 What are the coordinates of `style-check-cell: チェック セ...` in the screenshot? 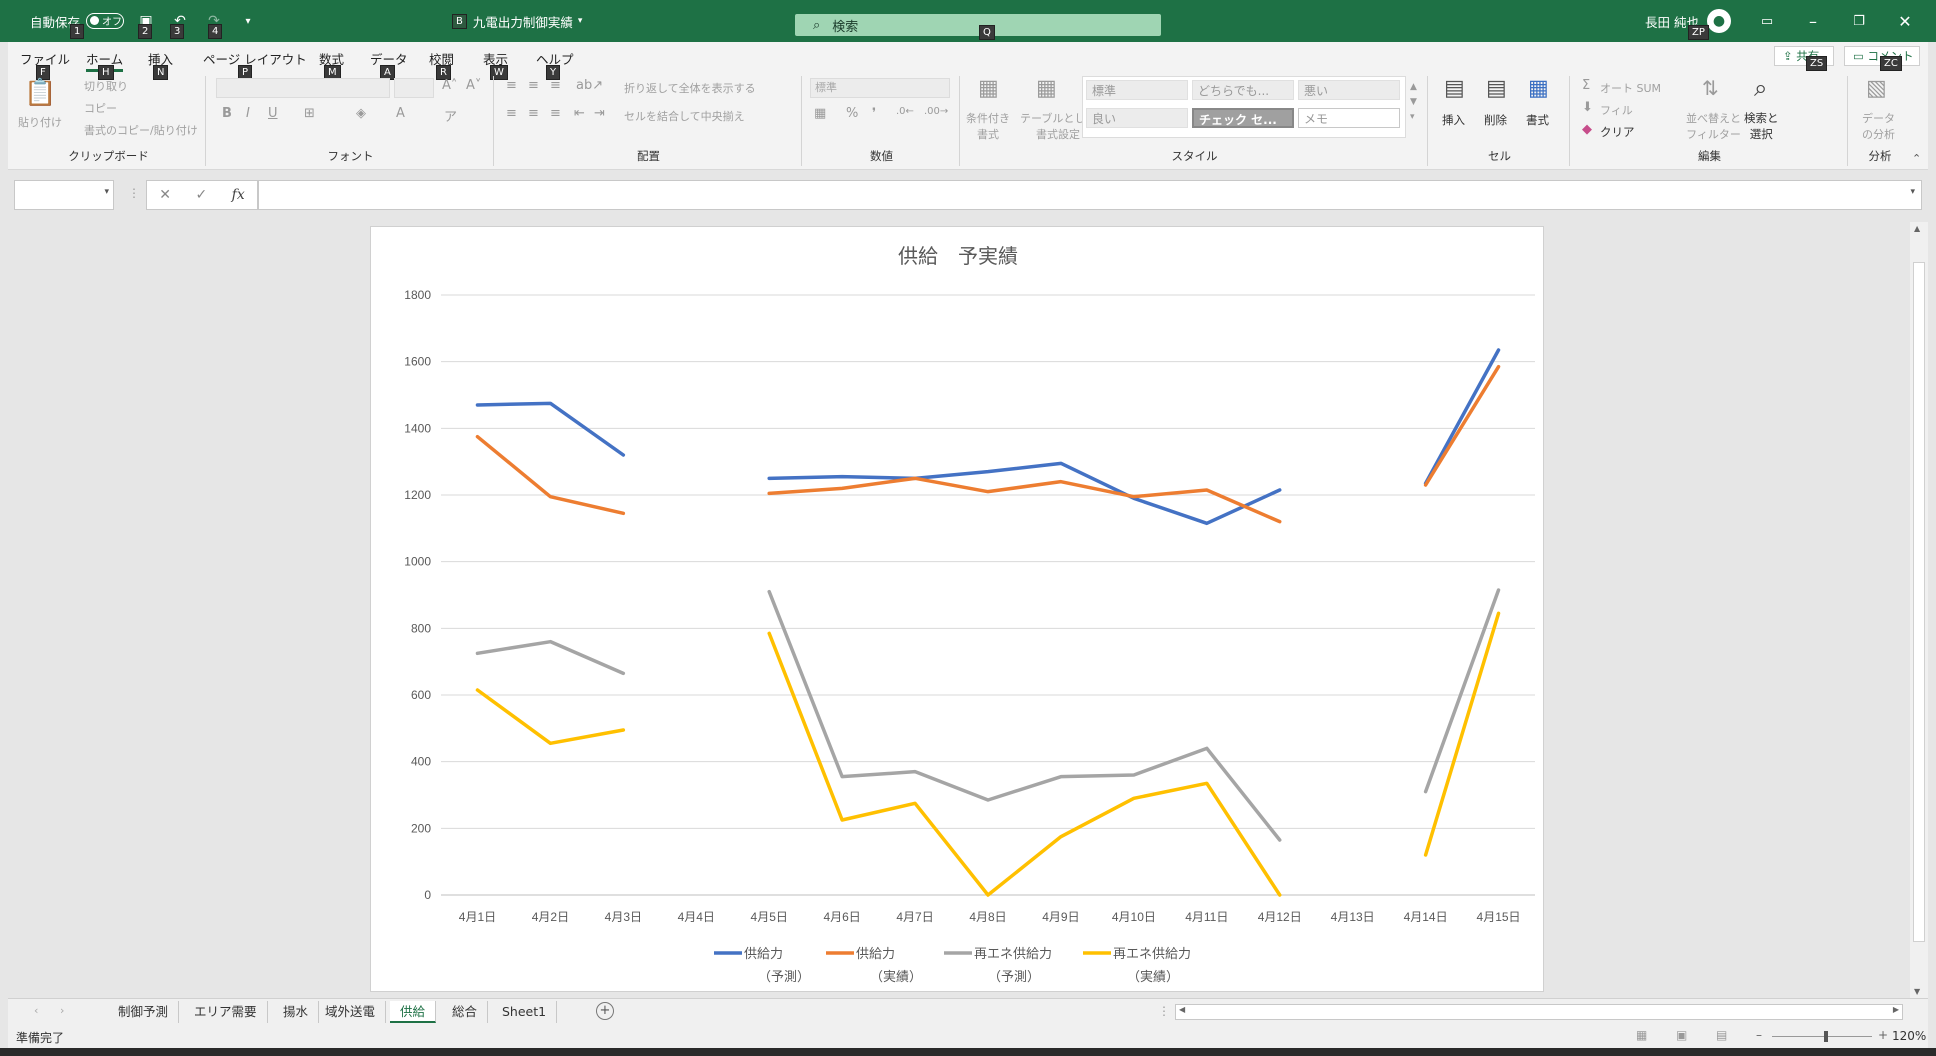 It's located at (1243, 118).